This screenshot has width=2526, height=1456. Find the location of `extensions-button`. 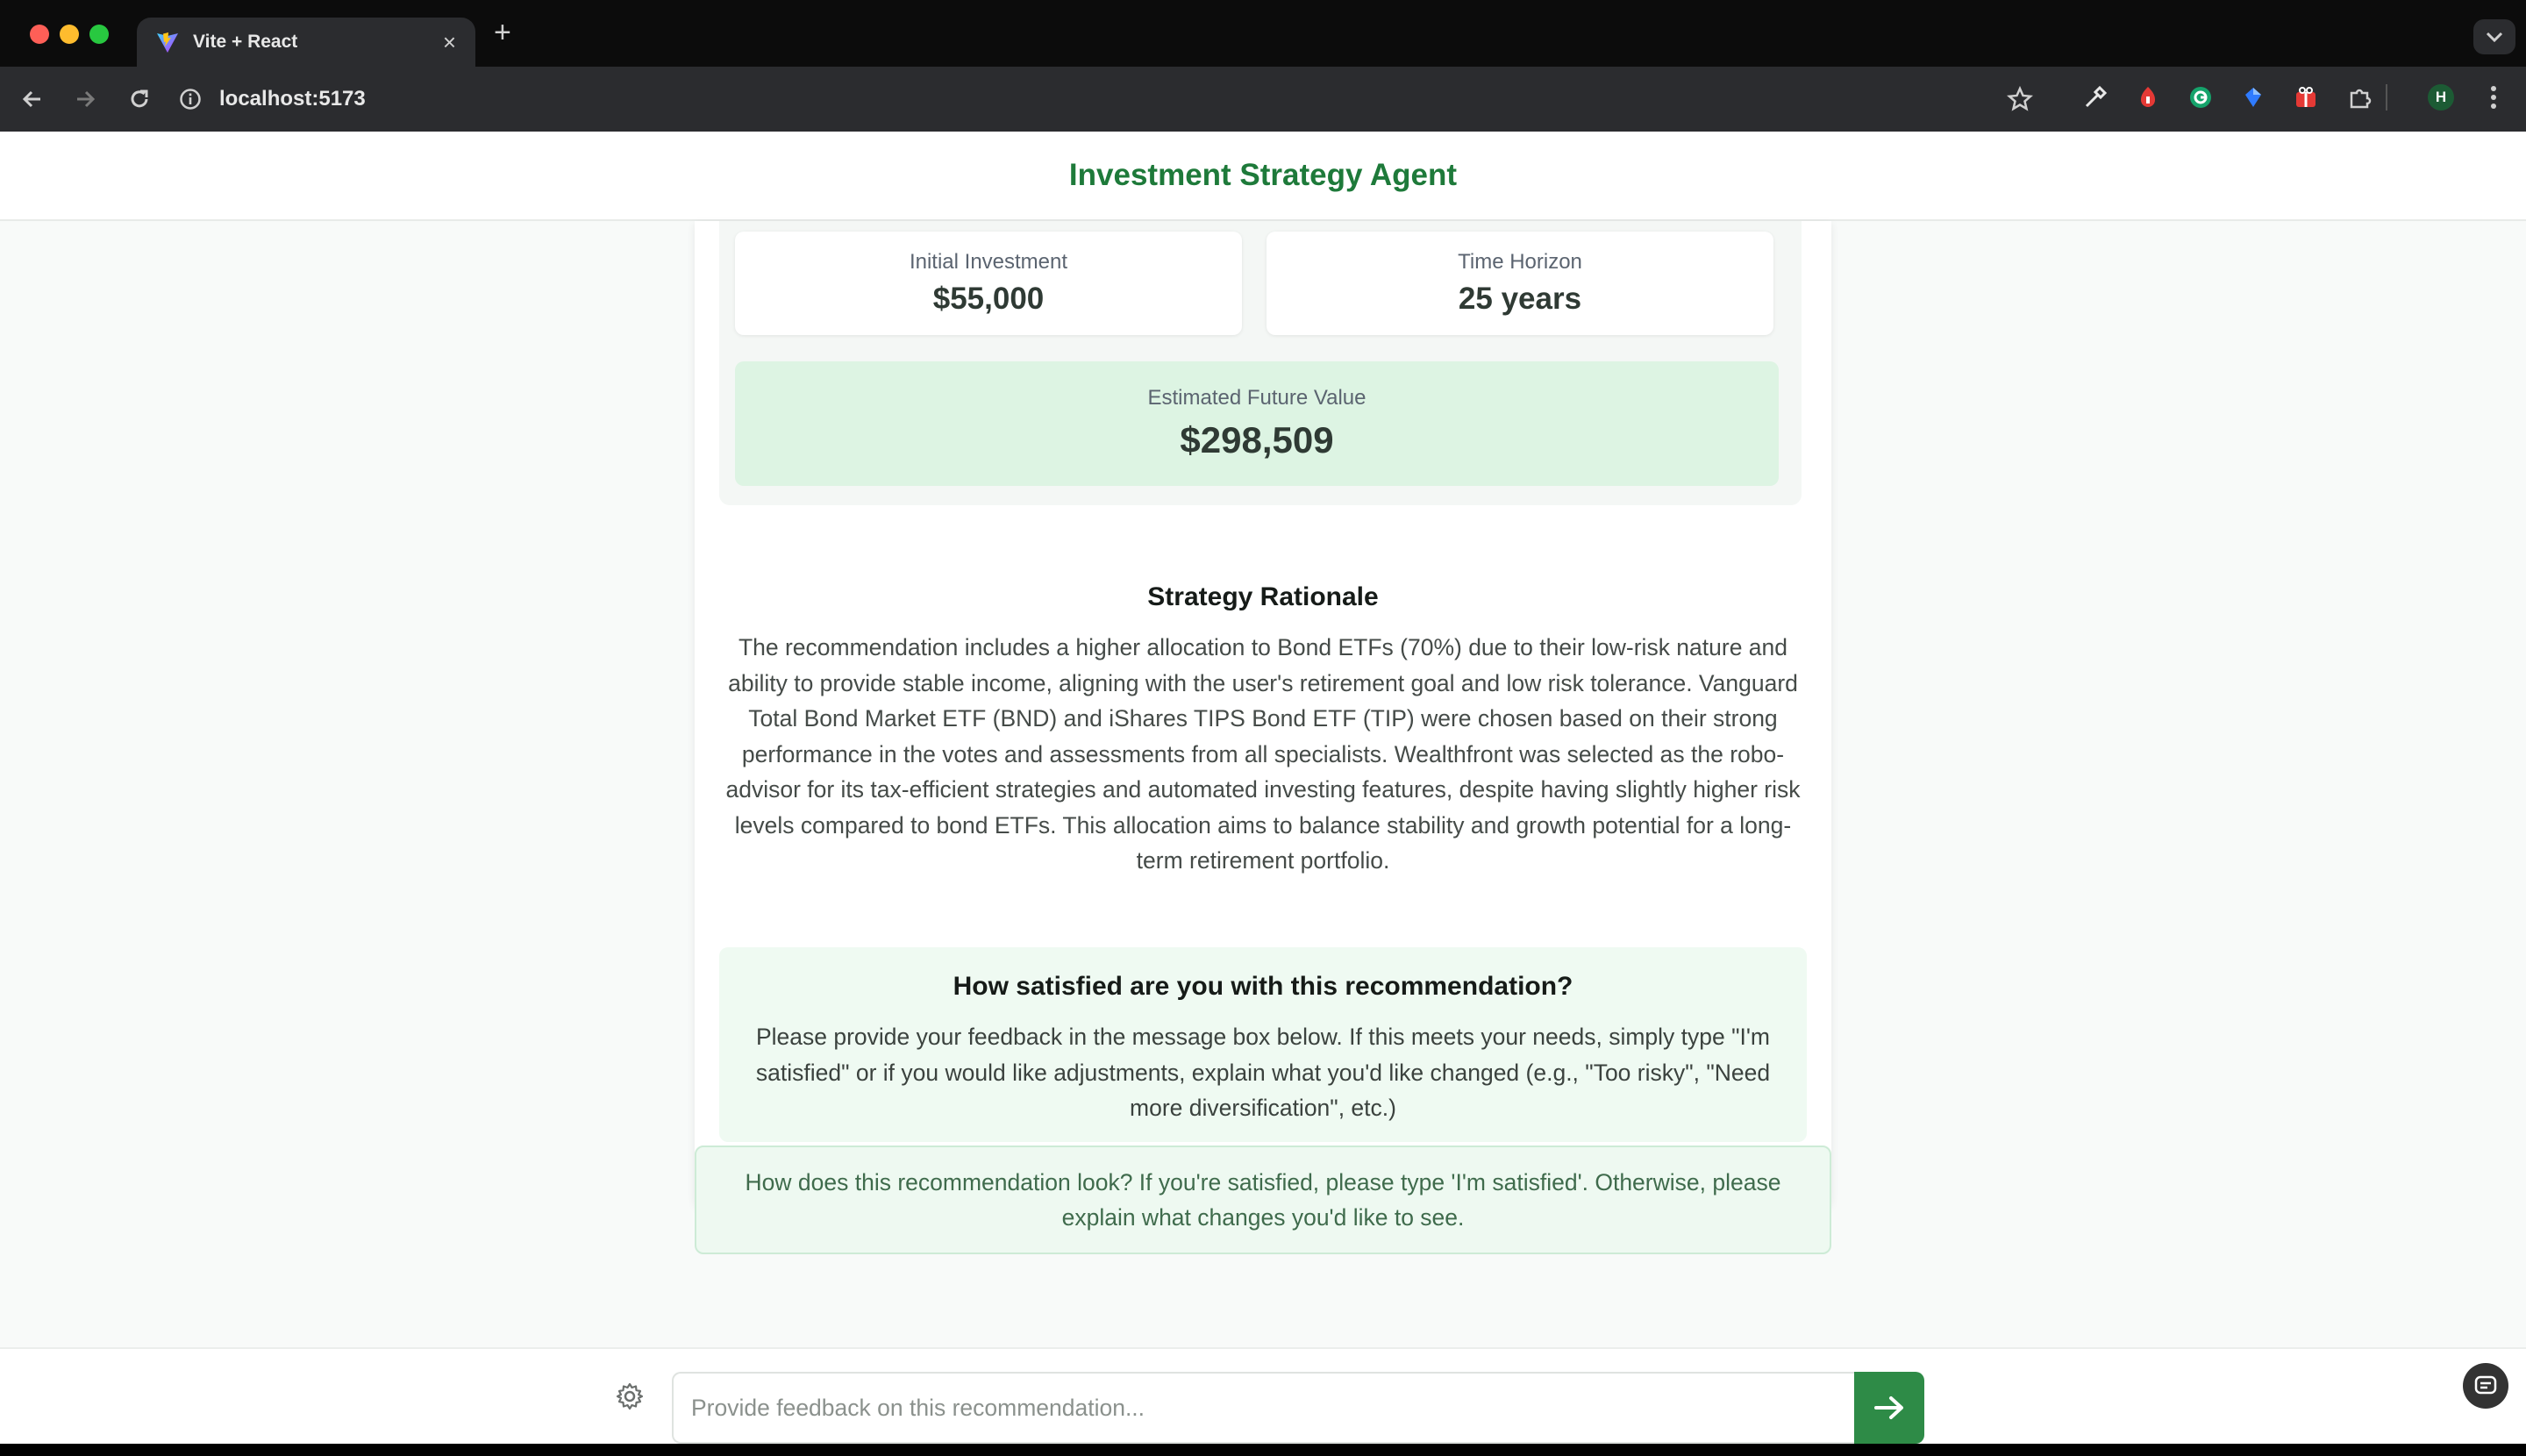

extensions-button is located at coordinates (2360, 97).